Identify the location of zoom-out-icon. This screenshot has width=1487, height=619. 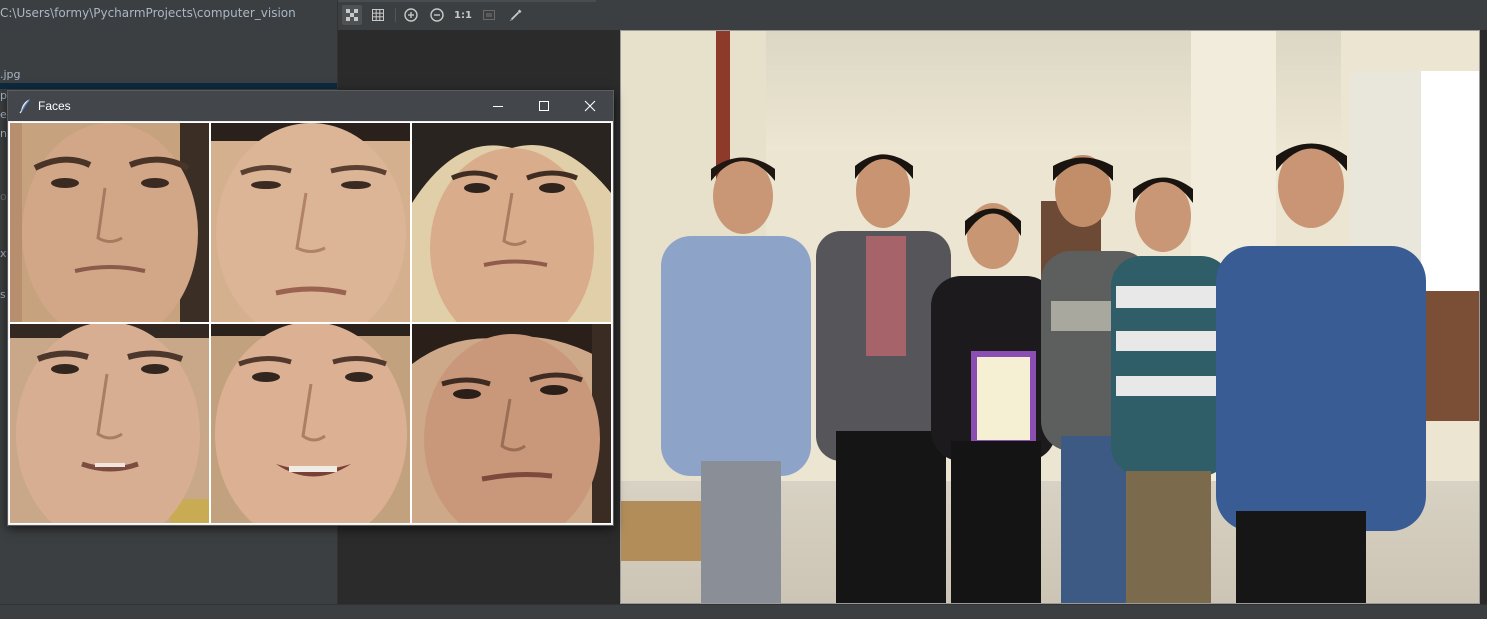
(437, 15).